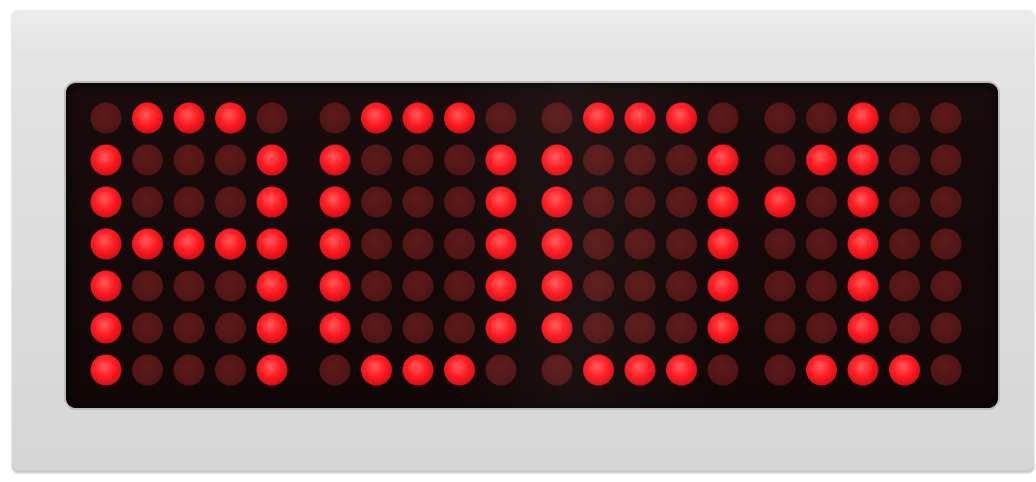 This screenshot has height=482, width=1036. Describe the element at coordinates (523, 33) in the screenshot. I see `housing-top-bevel` at that location.